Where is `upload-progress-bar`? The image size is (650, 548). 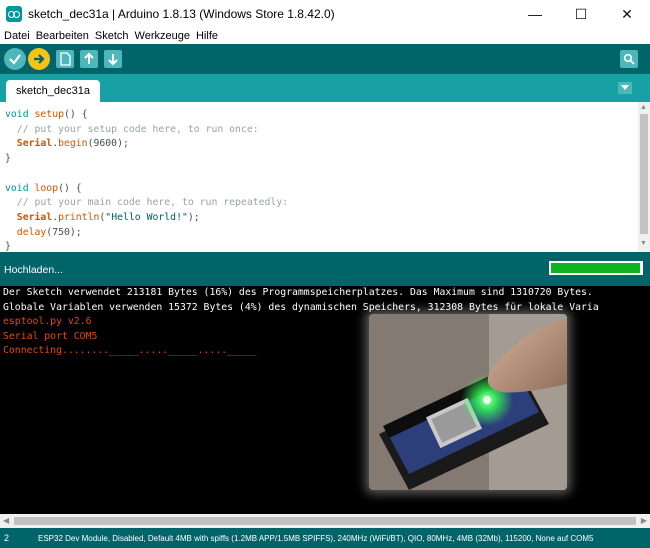 upload-progress-bar is located at coordinates (596, 268).